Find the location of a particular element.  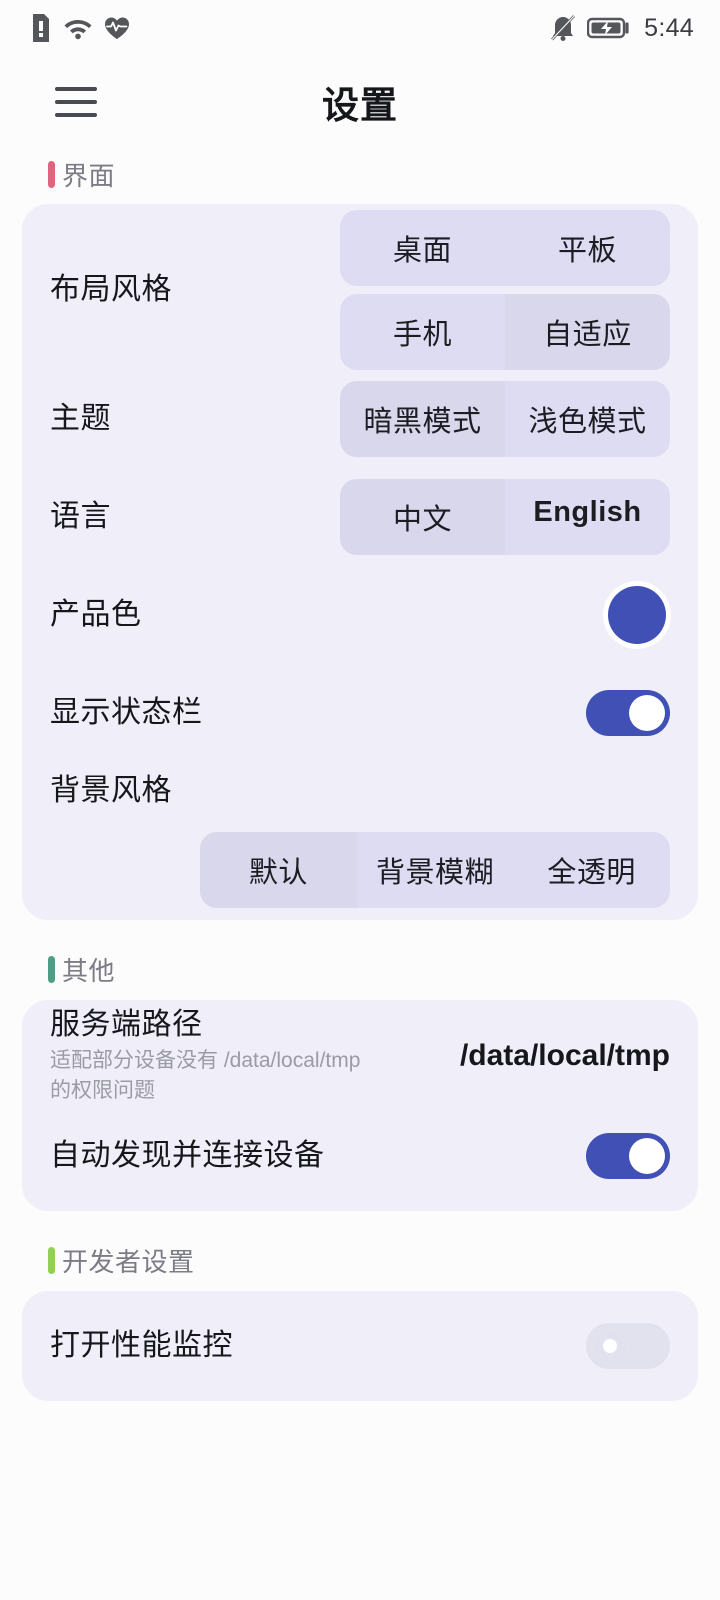

status-bar-left-icons is located at coordinates (80, 28).